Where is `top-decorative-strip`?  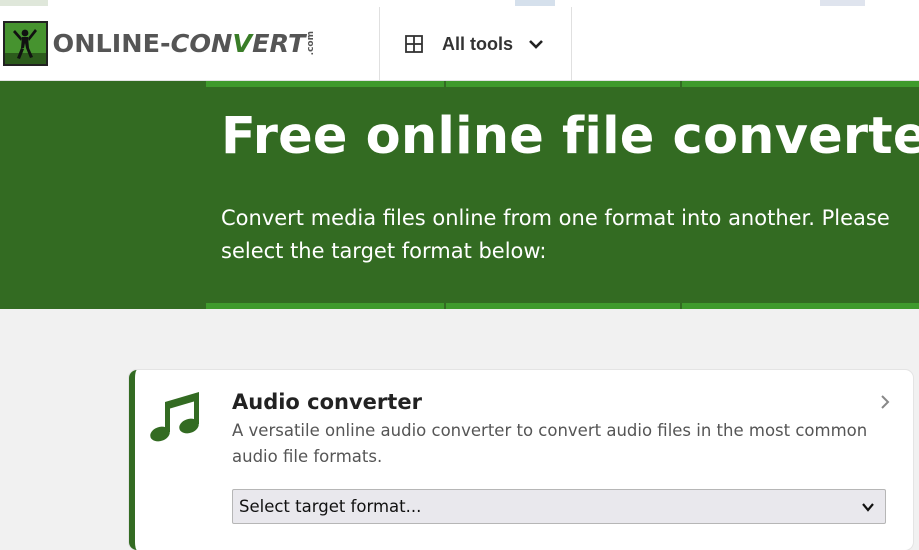
top-decorative-strip is located at coordinates (459, 3).